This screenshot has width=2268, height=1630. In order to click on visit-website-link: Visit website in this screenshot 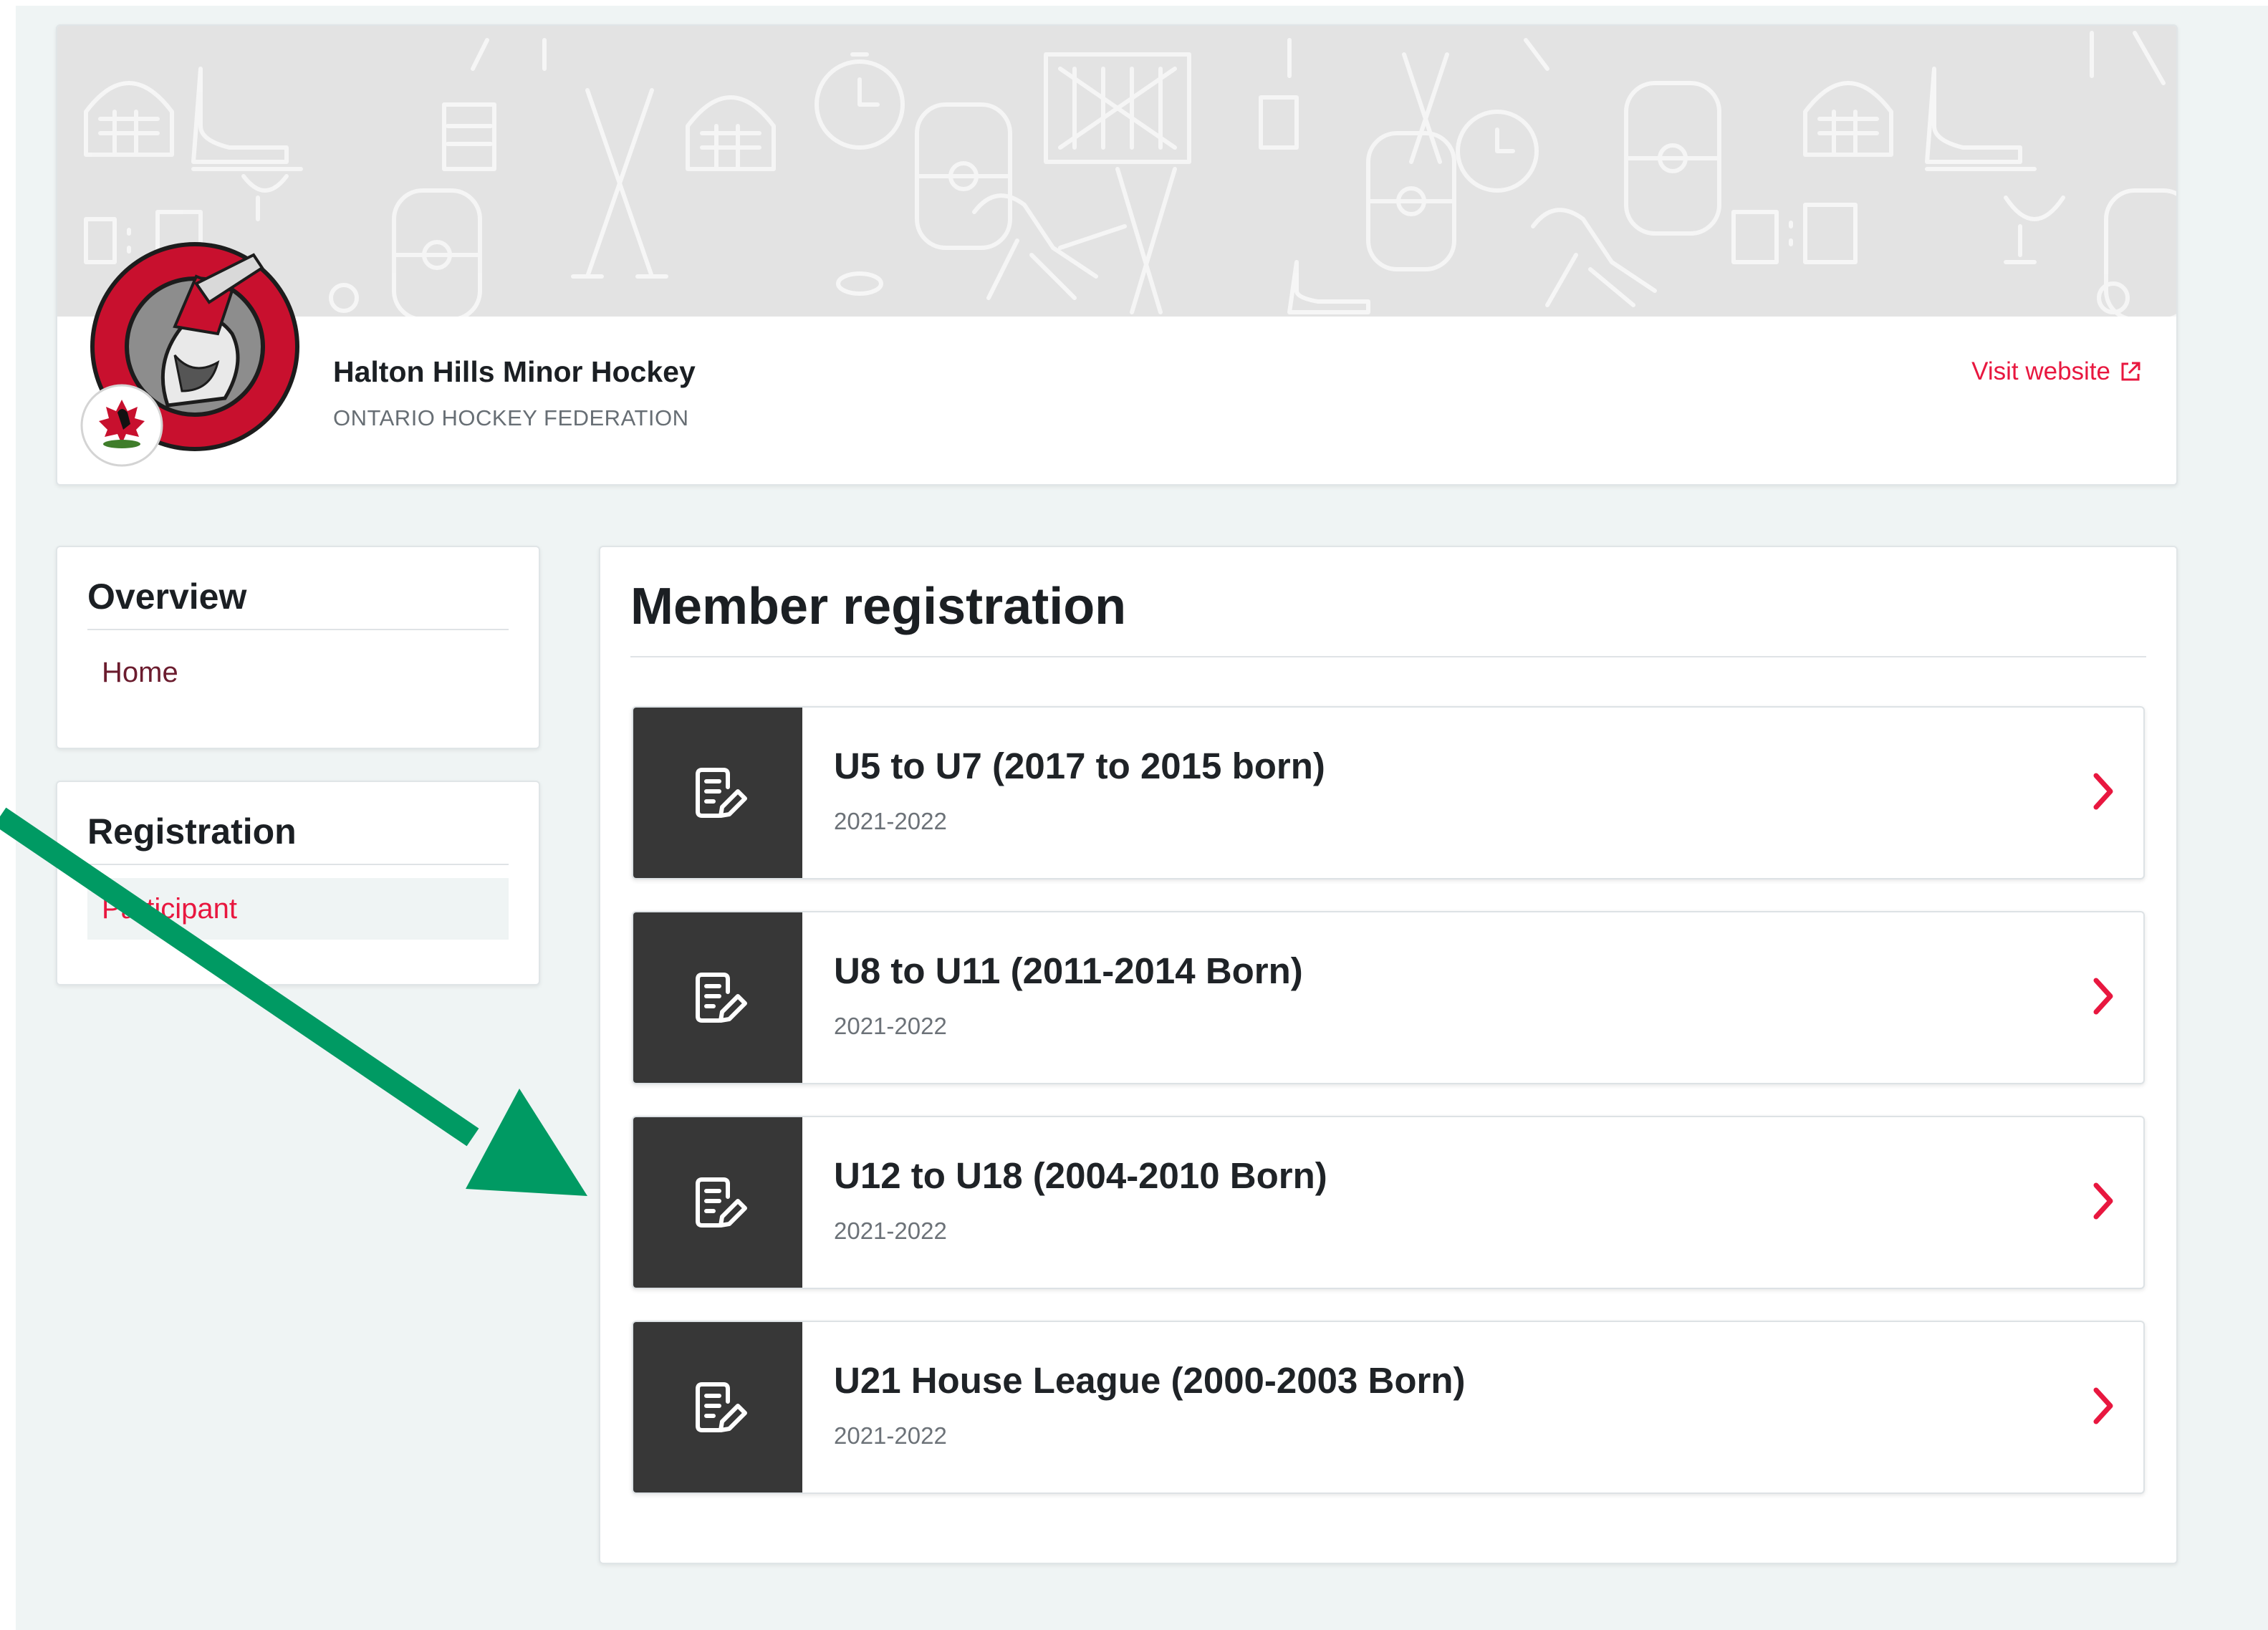, I will do `click(2056, 371)`.